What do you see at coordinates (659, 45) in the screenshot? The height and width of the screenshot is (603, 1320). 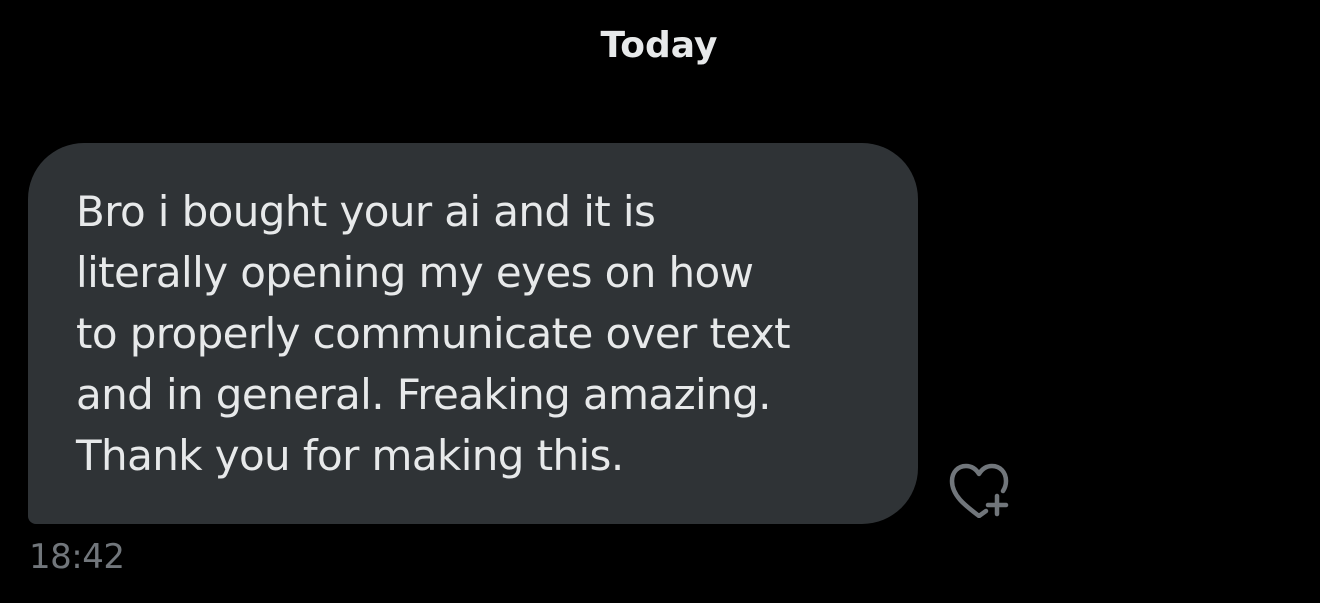 I see `date-separator: Today` at bounding box center [659, 45].